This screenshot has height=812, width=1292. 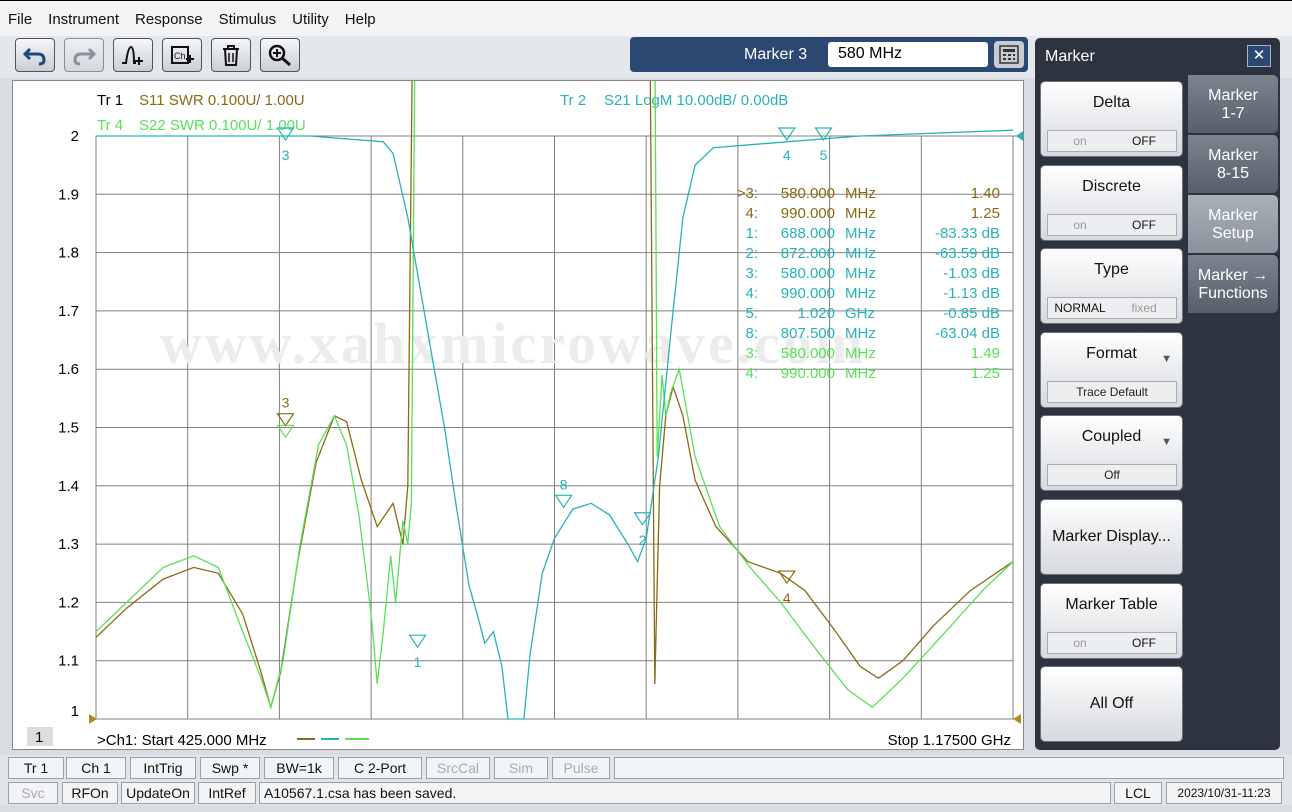 I want to click on readout-value: -1.13 dB, so click(x=971, y=293).